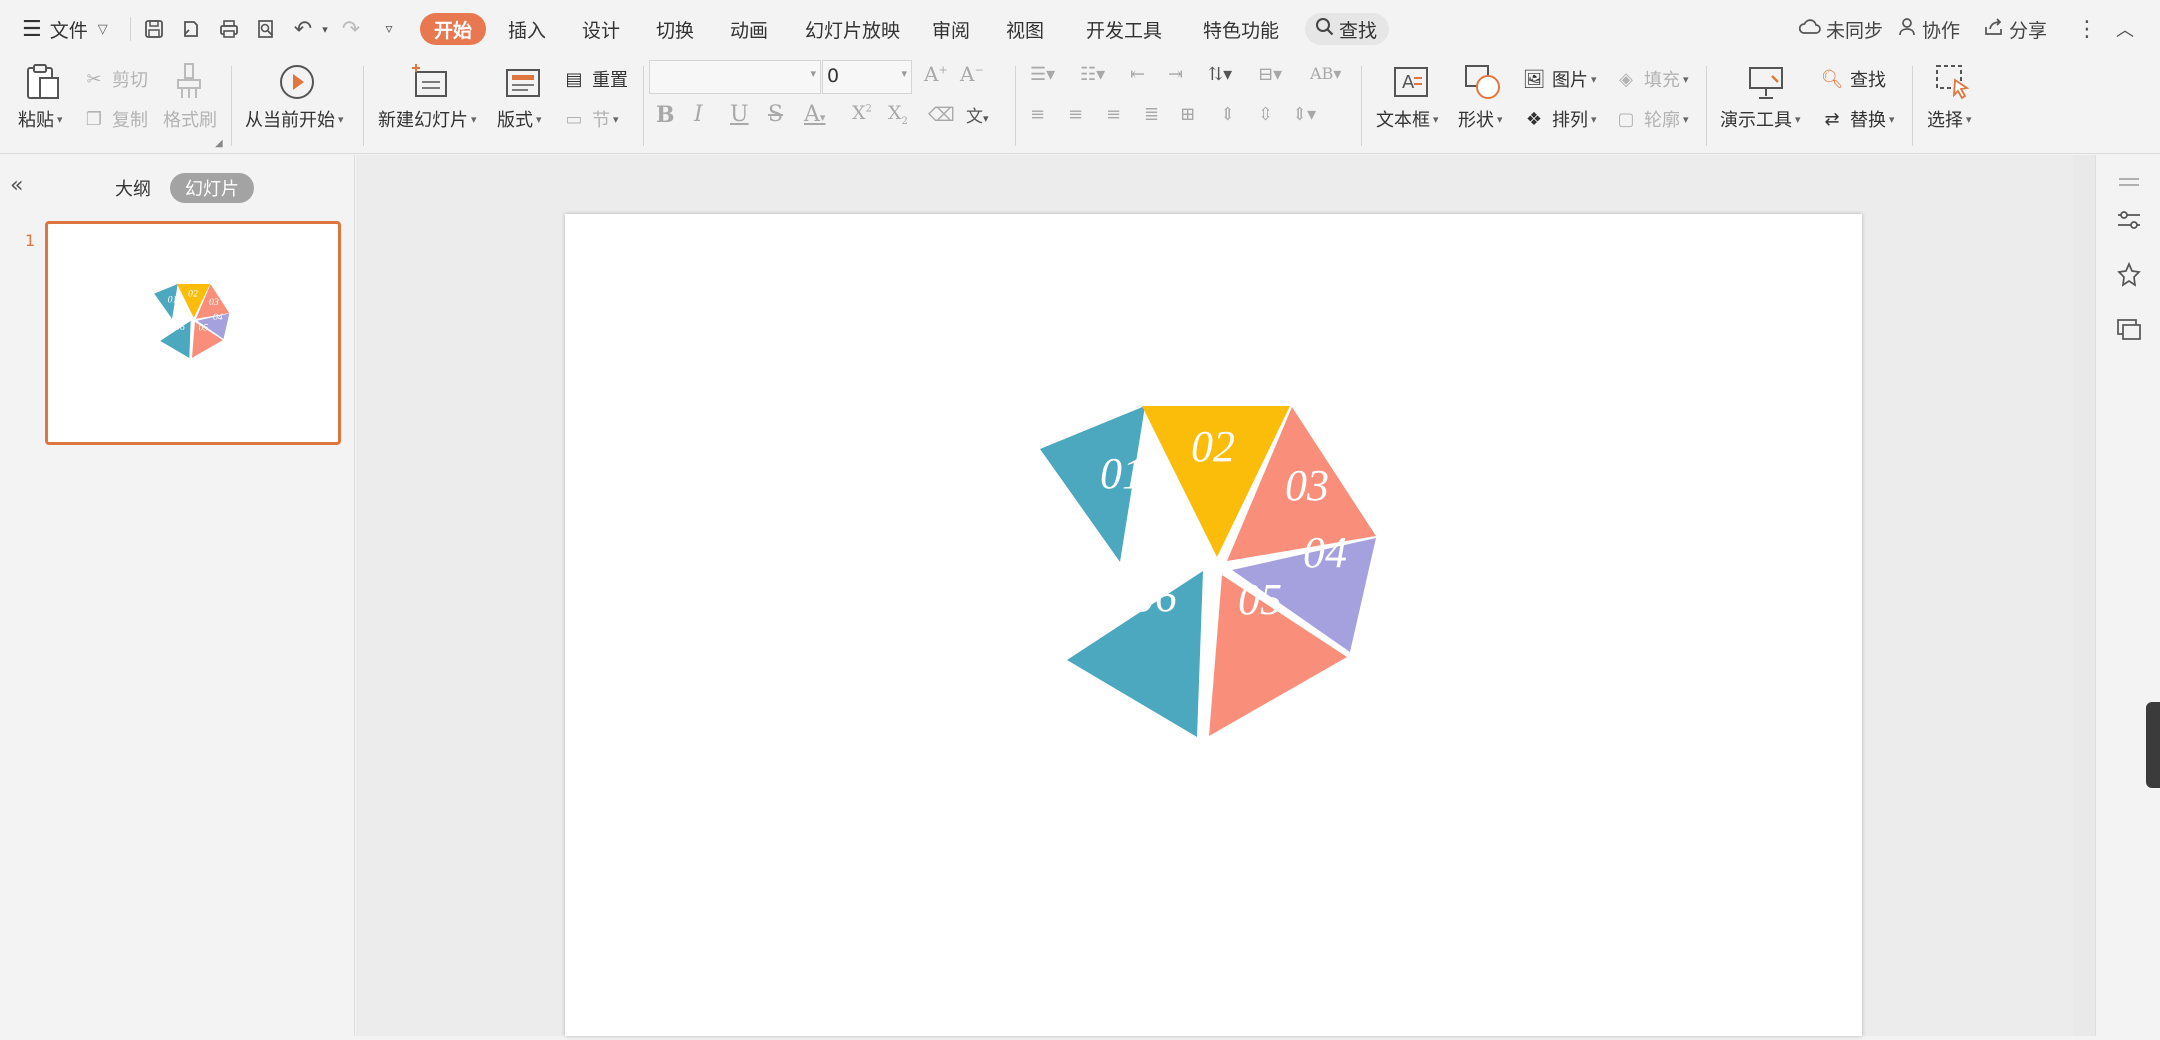 The image size is (2160, 1040). Describe the element at coordinates (527, 29) in the screenshot. I see `tab-insert: 插入` at that location.